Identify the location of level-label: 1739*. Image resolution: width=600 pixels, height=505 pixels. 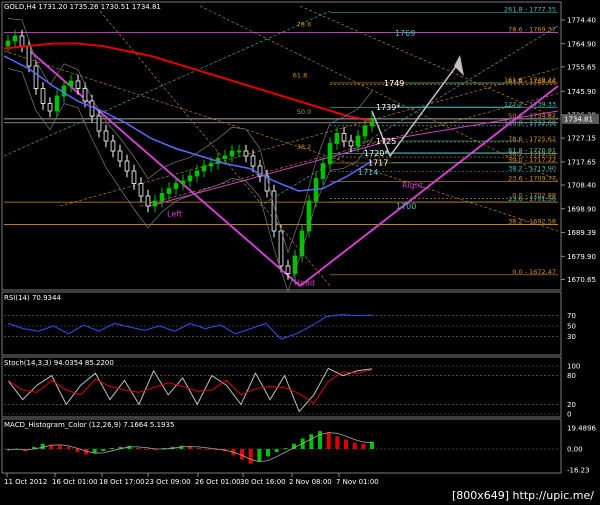
(388, 107).